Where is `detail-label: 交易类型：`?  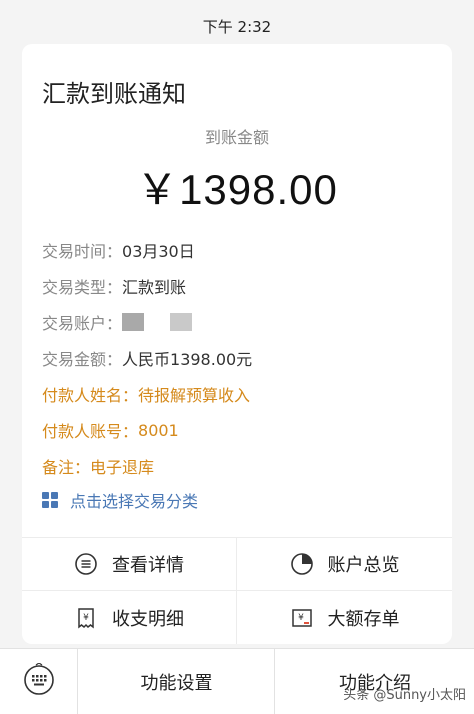 detail-label: 交易类型： is located at coordinates (82, 287).